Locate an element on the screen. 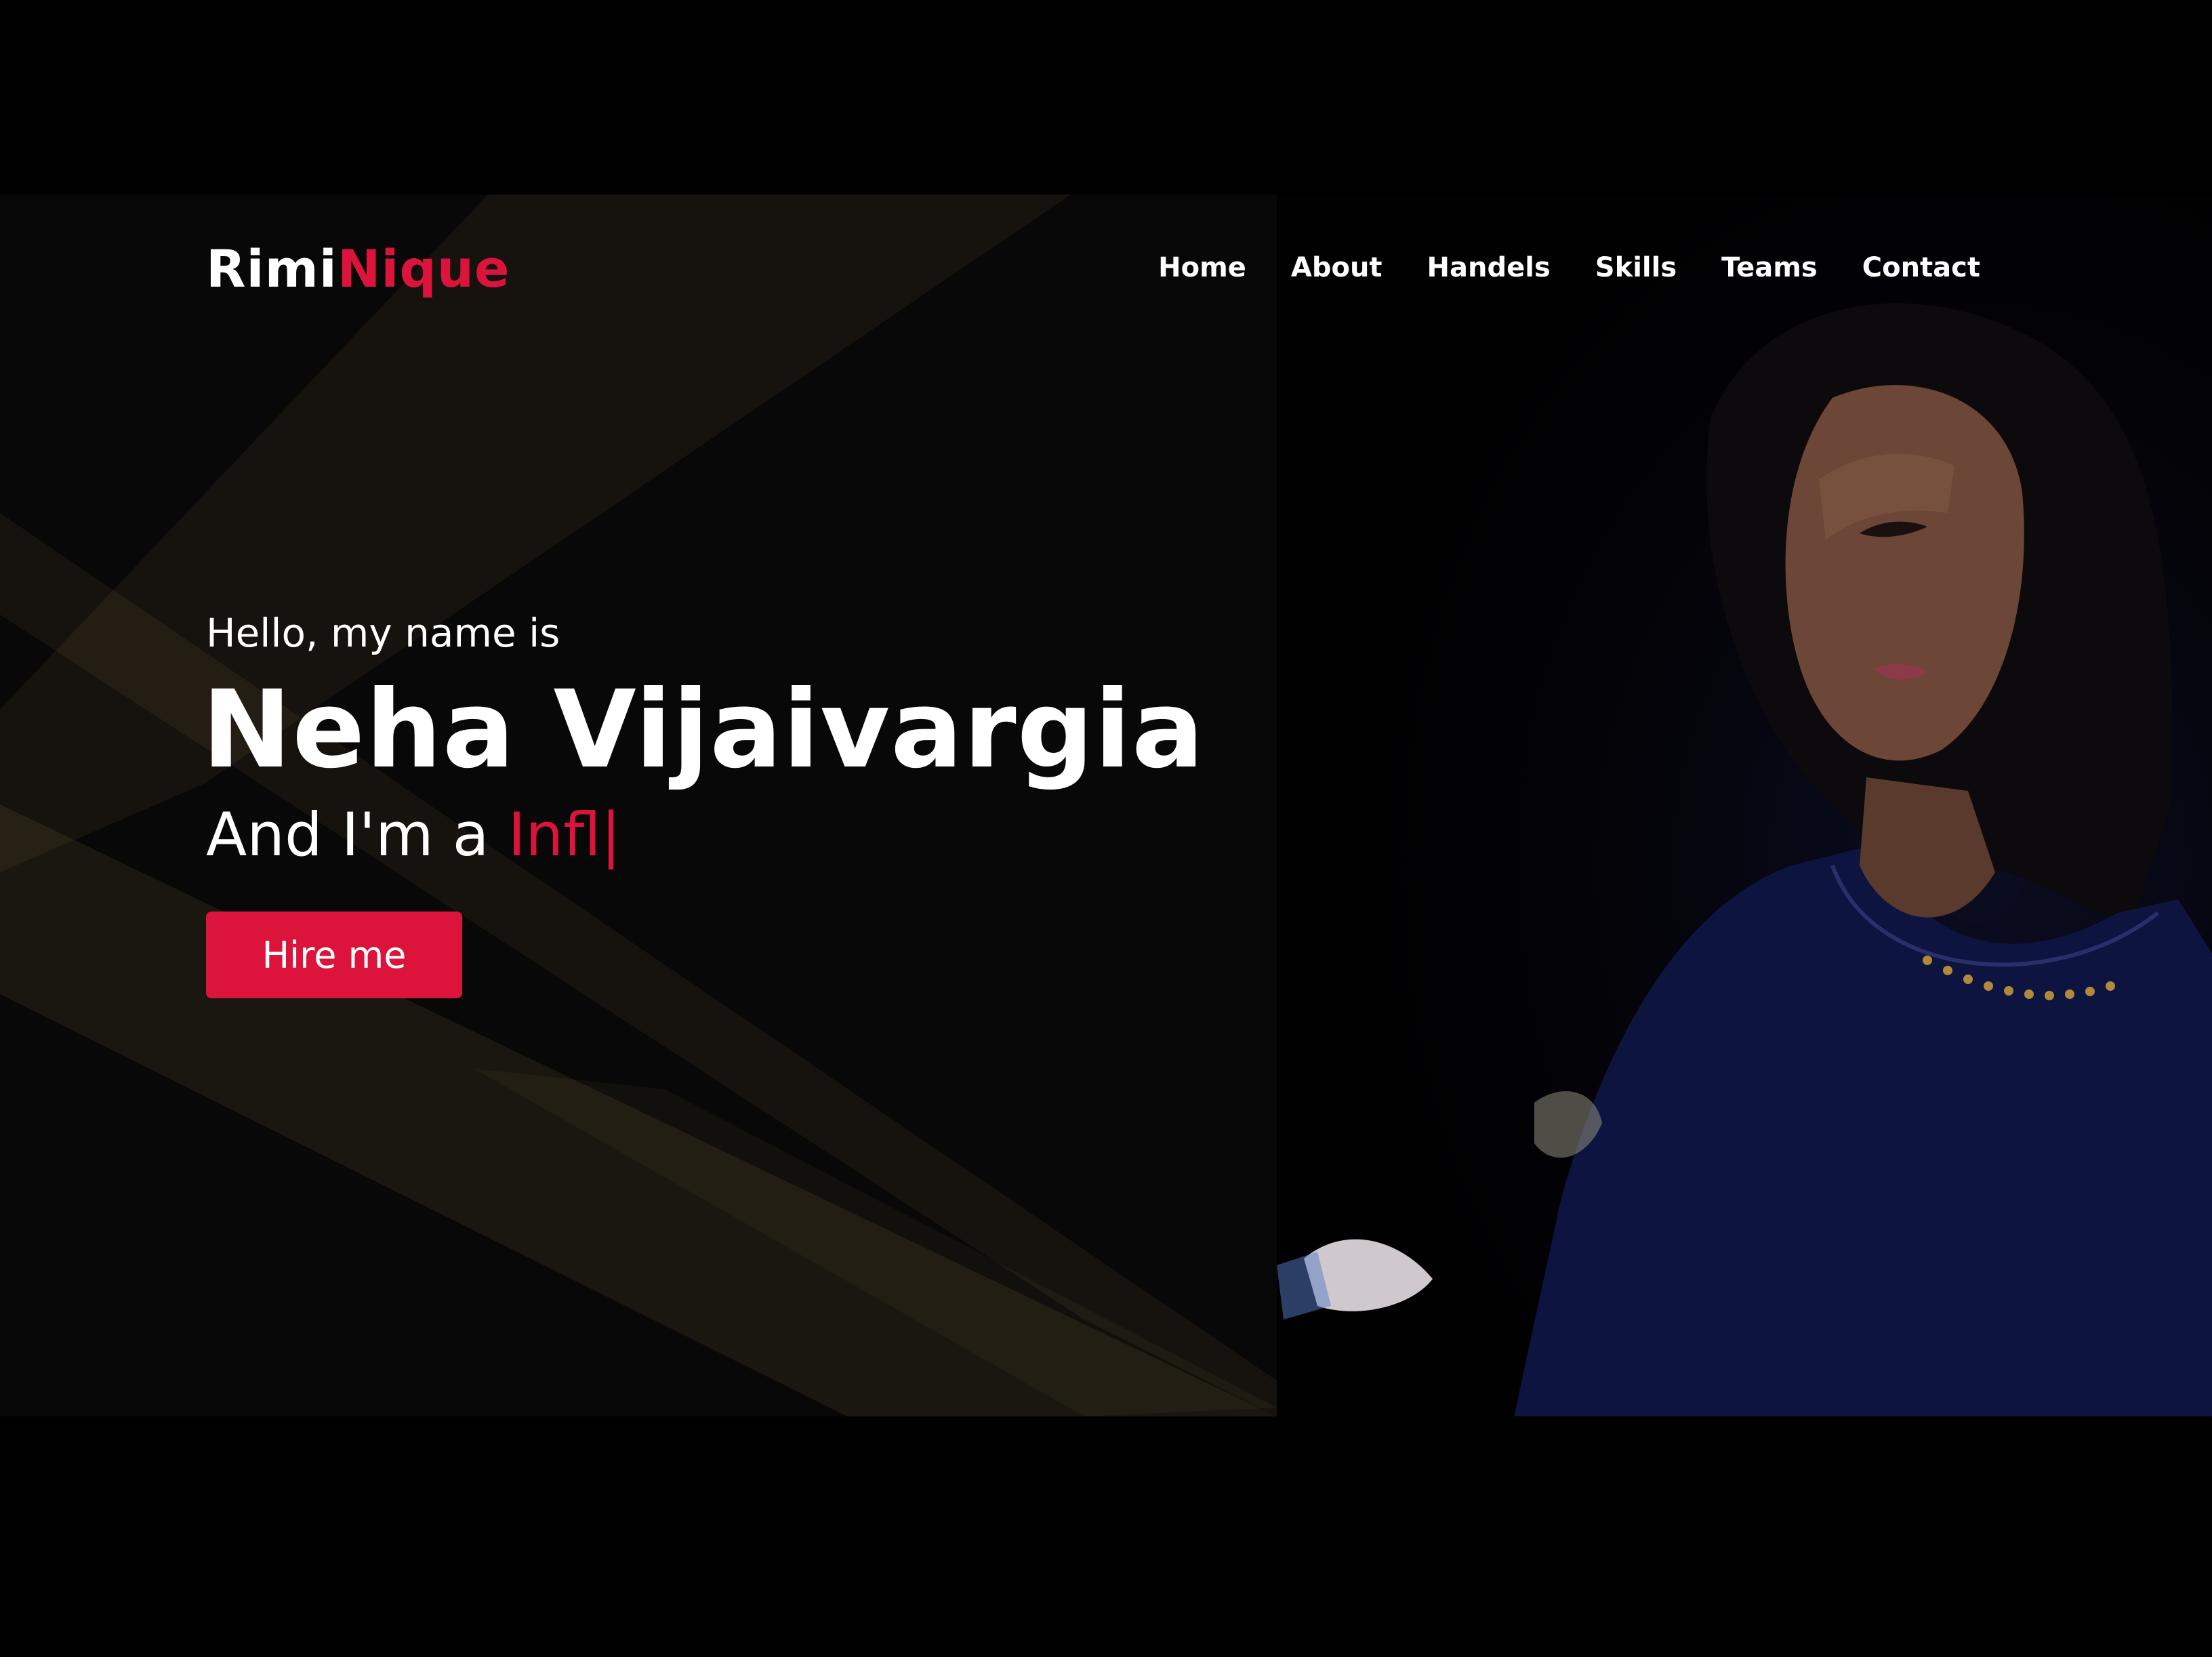 This screenshot has height=1657, width=2212. nav-home-link: Home is located at coordinates (1202, 267).